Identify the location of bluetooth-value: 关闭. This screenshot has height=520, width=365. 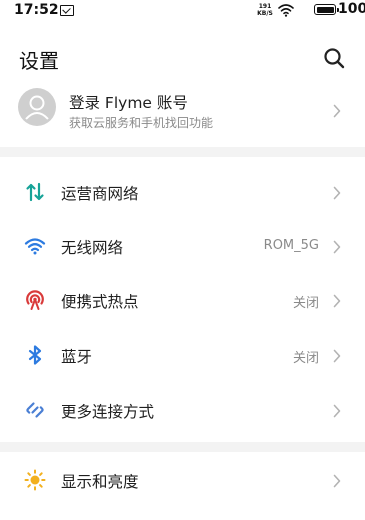
(305, 358).